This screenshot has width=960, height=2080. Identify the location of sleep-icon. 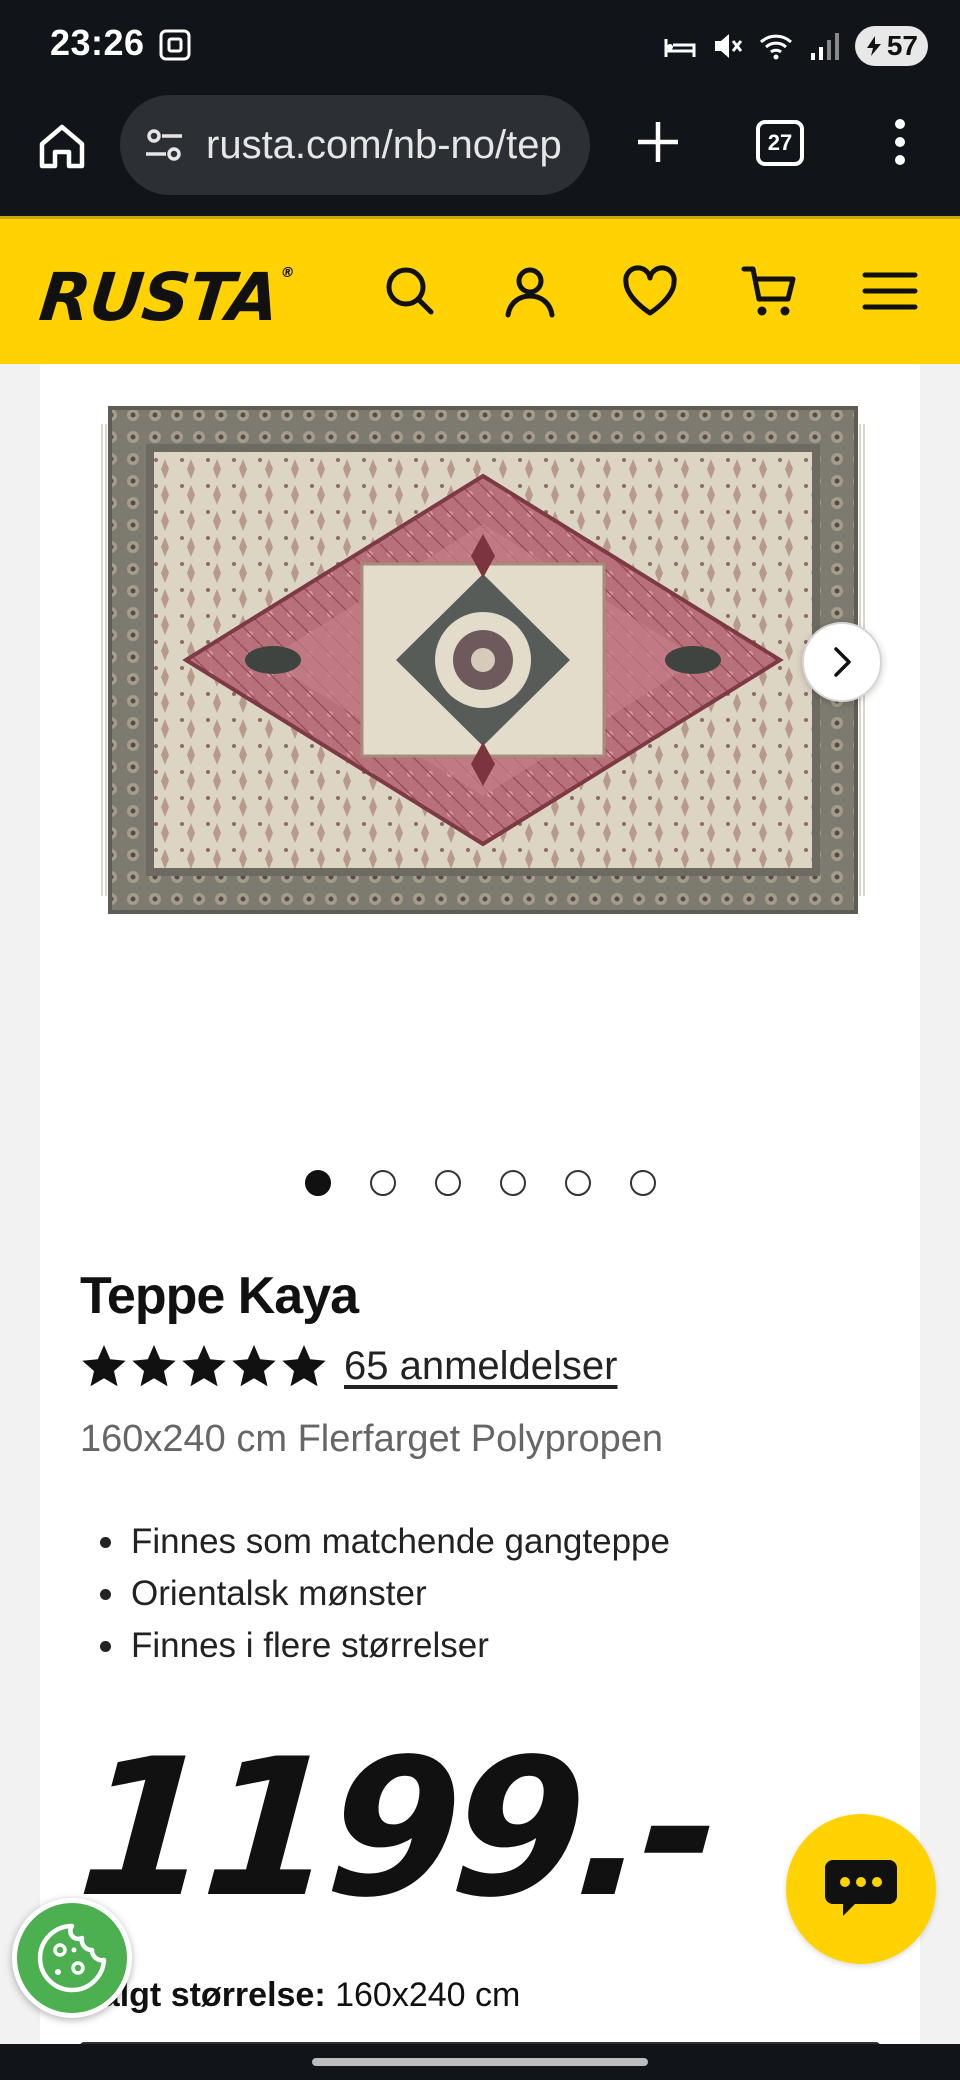
(680, 48).